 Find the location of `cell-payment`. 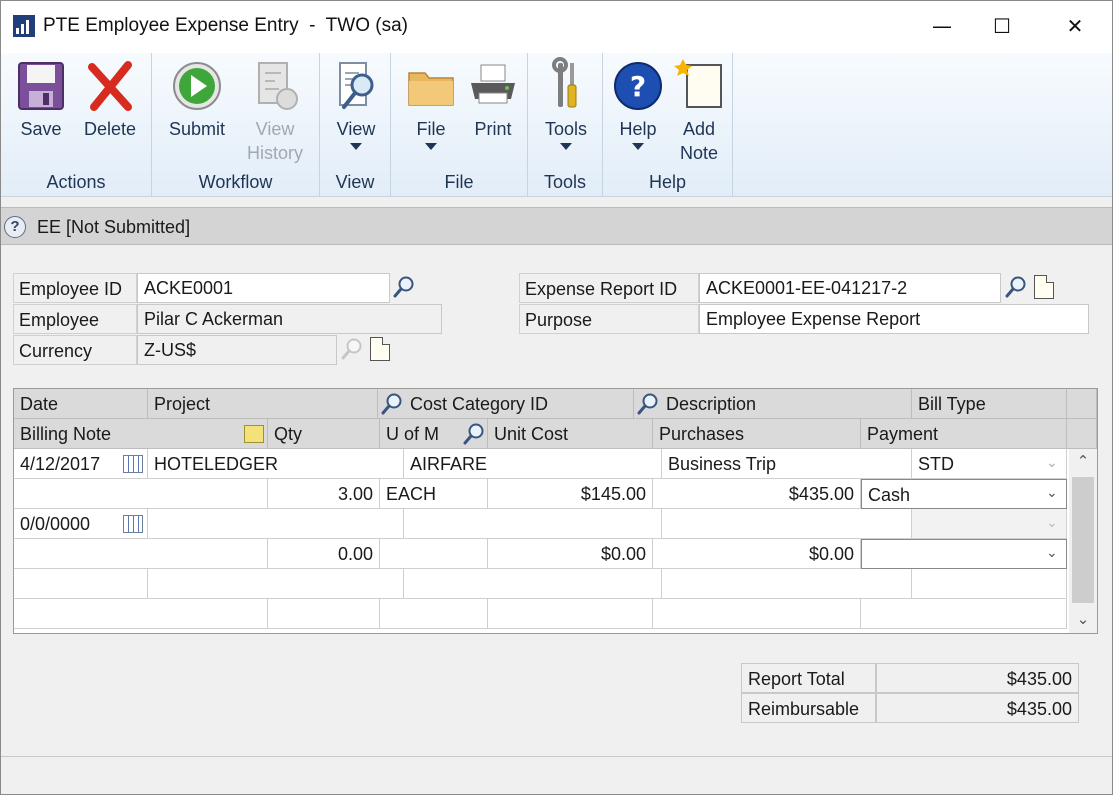

cell-payment is located at coordinates (964, 554).